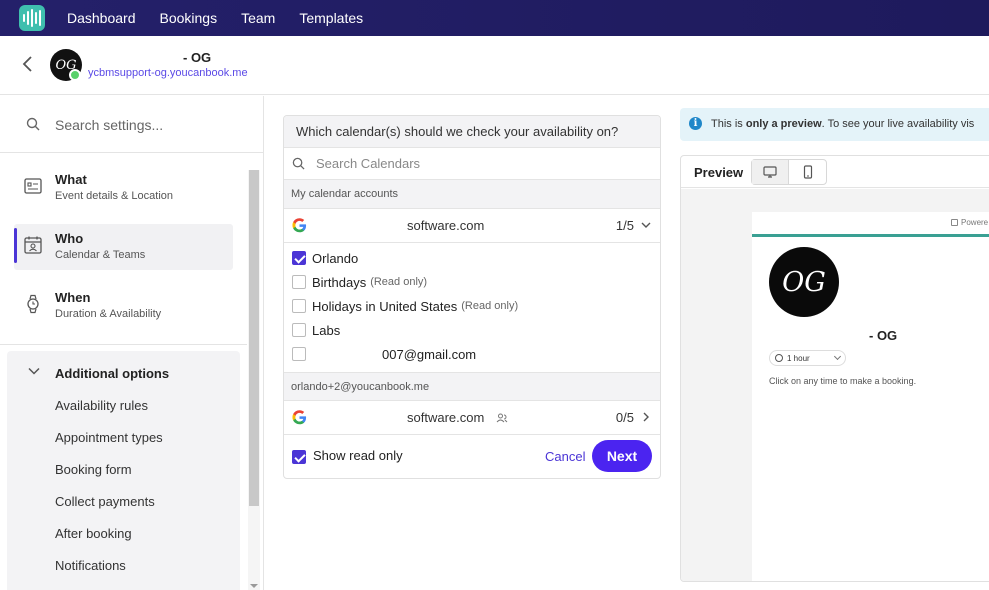 This screenshot has height=590, width=989. Describe the element at coordinates (472, 386) in the screenshot. I see `section-label: orlando+2@youcanbook.me` at that location.